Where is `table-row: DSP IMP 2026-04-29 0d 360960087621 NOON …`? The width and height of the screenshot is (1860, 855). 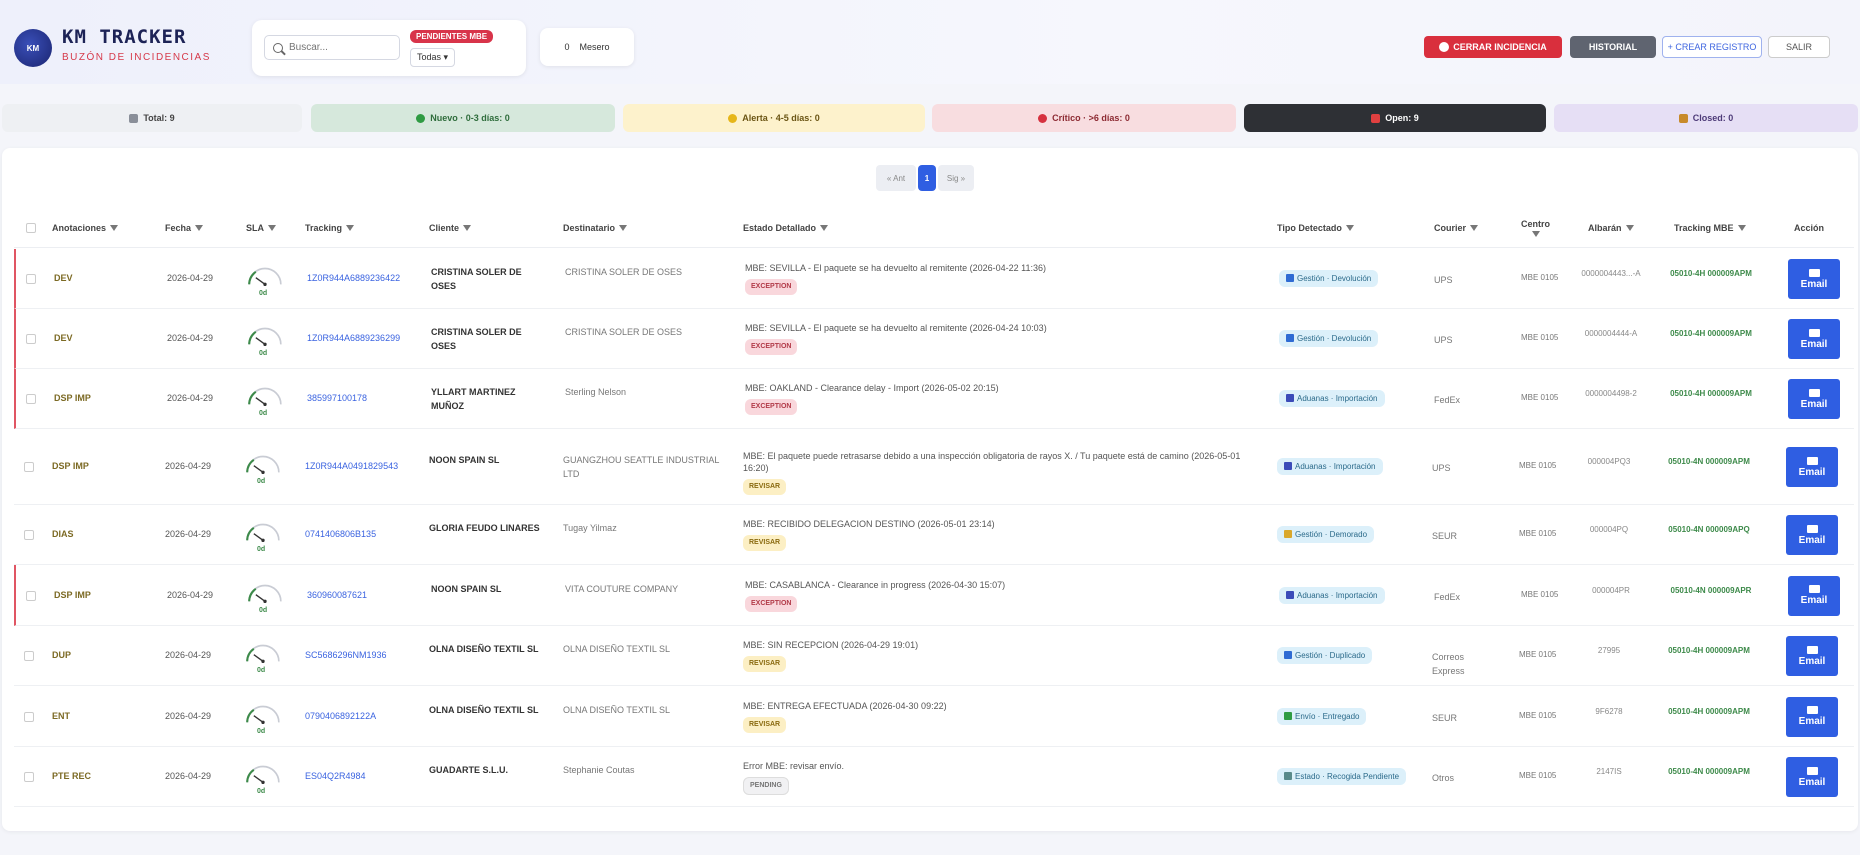 table-row: DSP IMP 2026-04-29 0d 360960087621 NOON … is located at coordinates (934, 595).